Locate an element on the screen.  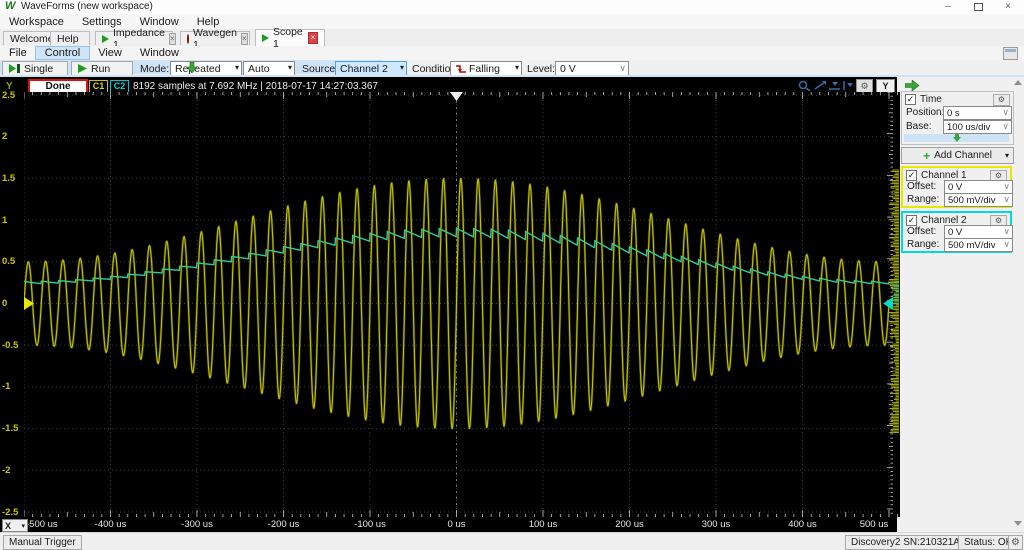
x-tick-label: -200 us is located at coordinates (283, 524).